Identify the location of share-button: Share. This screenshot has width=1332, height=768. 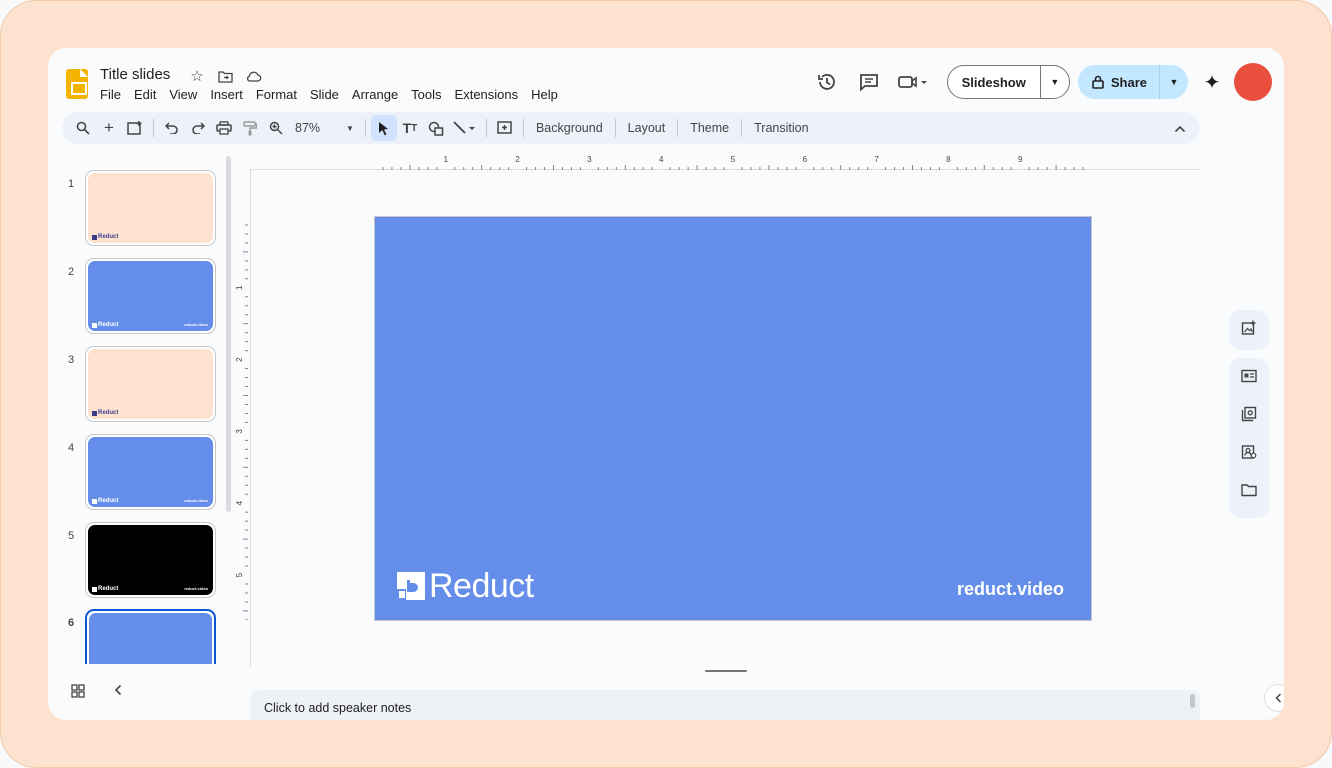
(1119, 82).